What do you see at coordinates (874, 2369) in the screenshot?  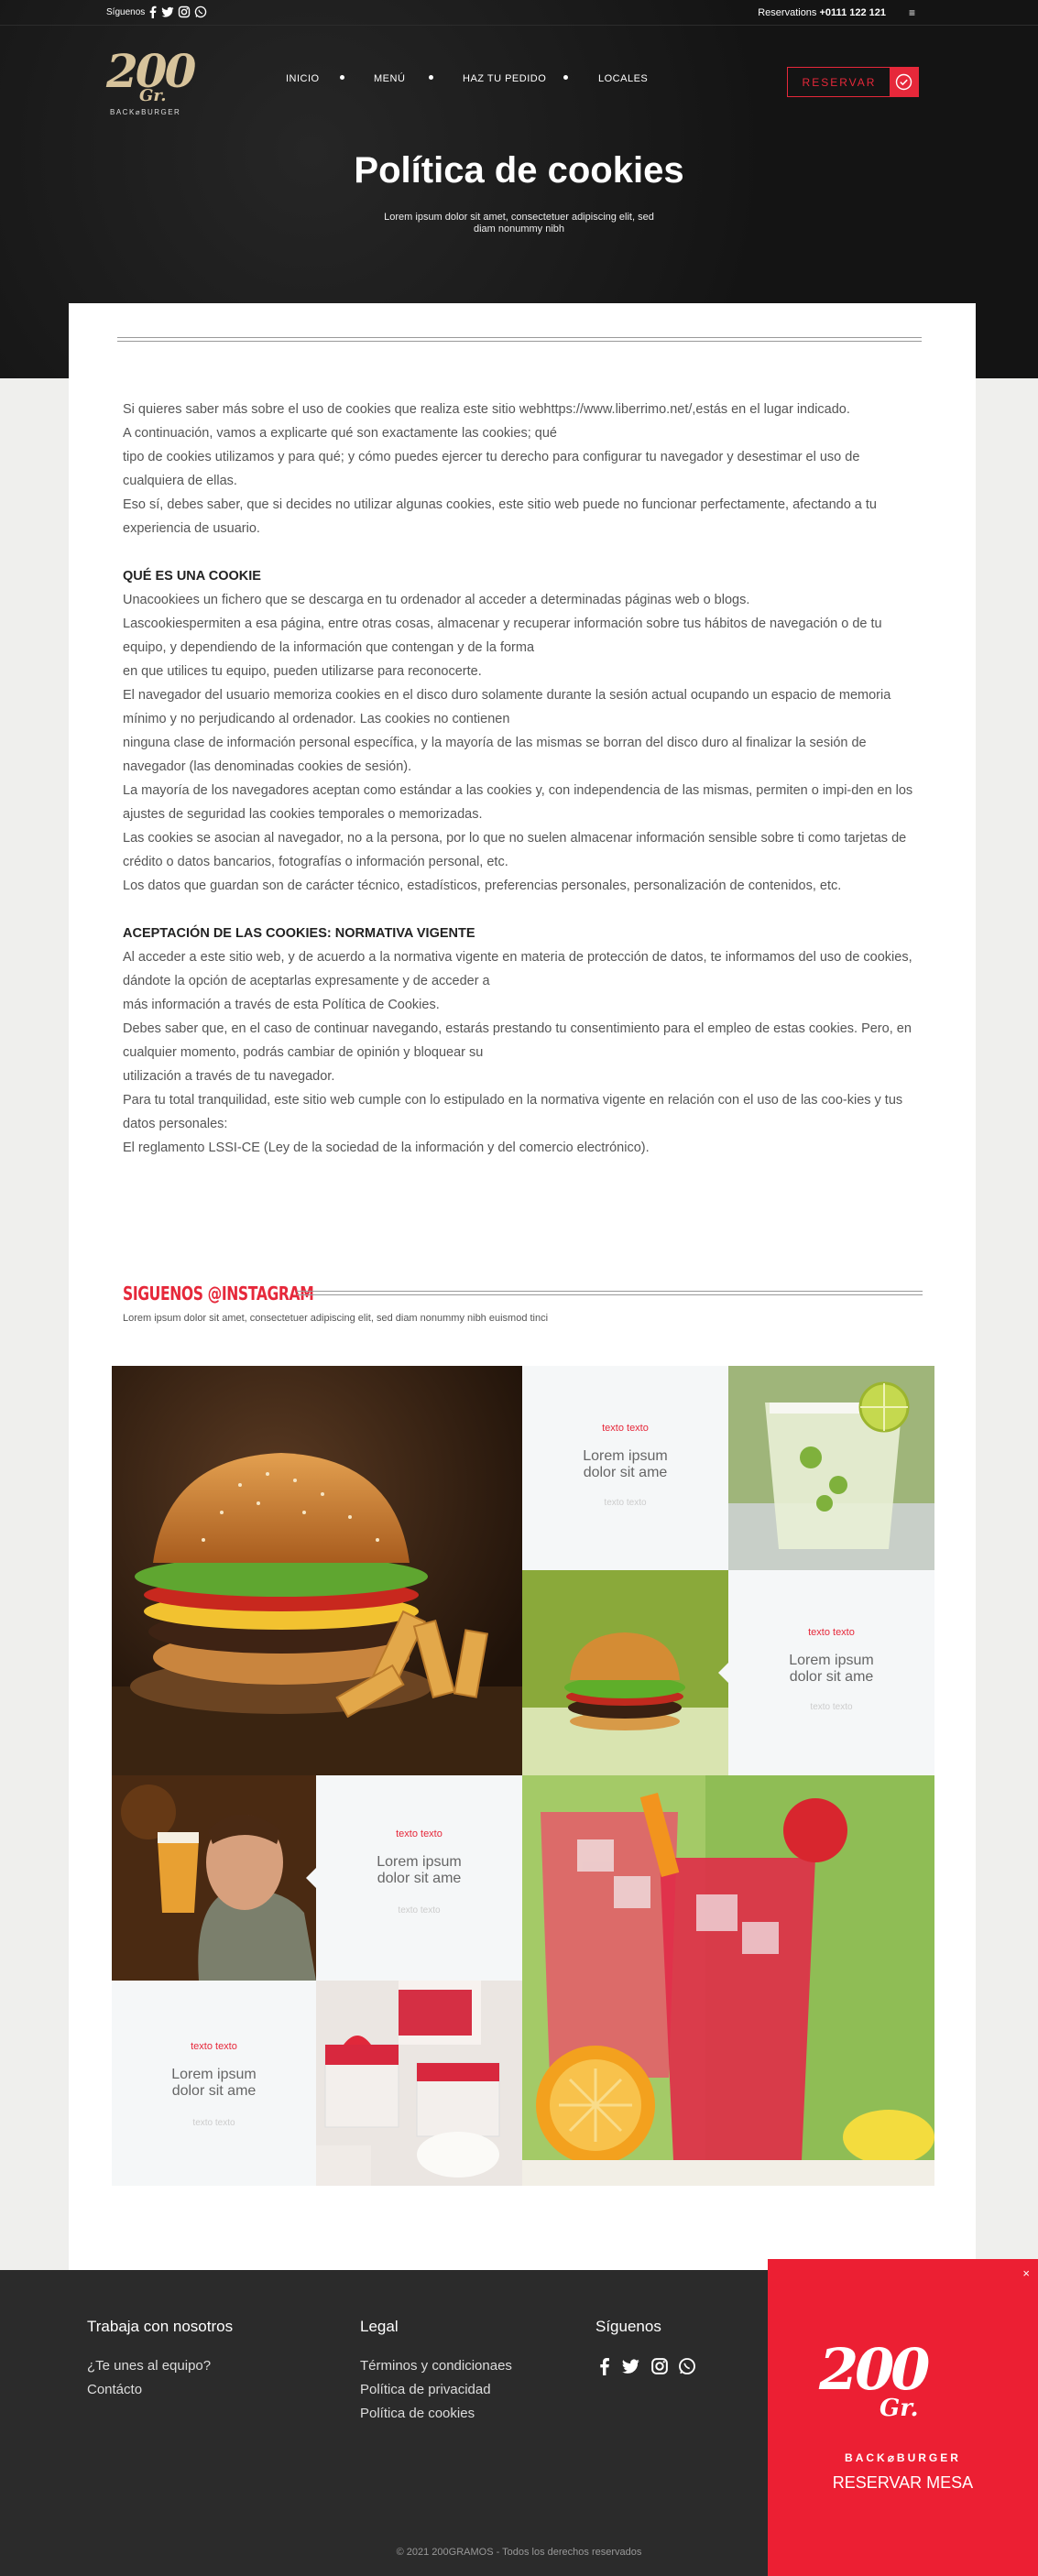 I see `popup-logo-number: 200` at bounding box center [874, 2369].